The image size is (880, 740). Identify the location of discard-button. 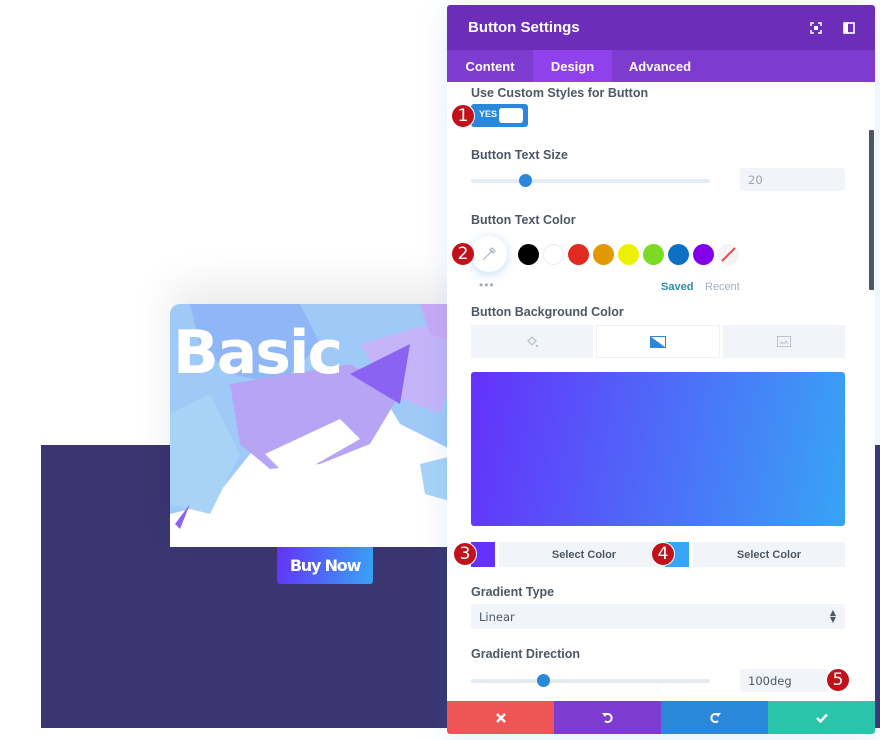
(500, 717).